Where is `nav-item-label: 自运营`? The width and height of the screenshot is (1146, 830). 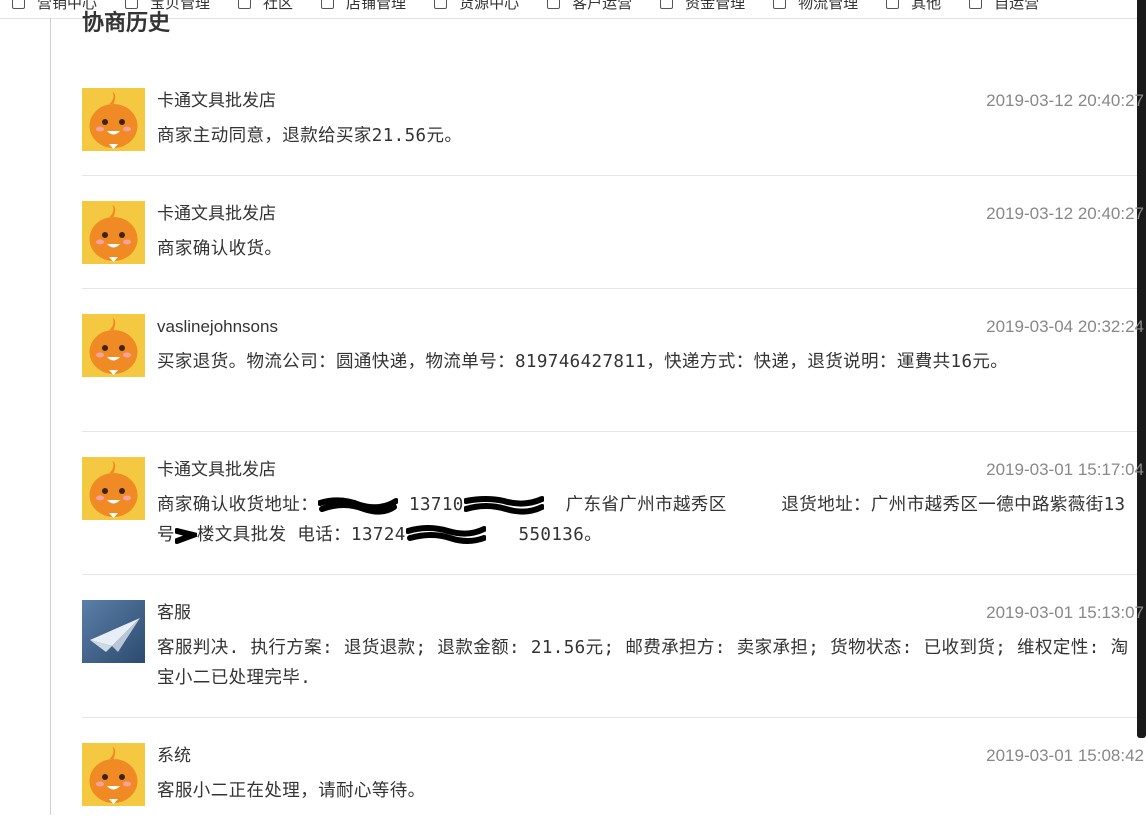 nav-item-label: 自运营 is located at coordinates (1017, 6).